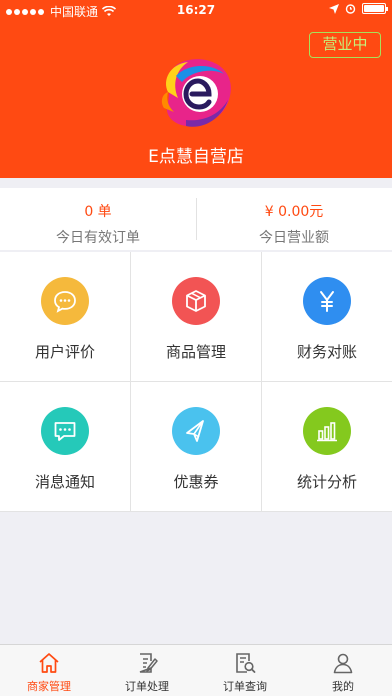 This screenshot has width=392, height=696. What do you see at coordinates (327, 431) in the screenshot?
I see `bar-chart-icon` at bounding box center [327, 431].